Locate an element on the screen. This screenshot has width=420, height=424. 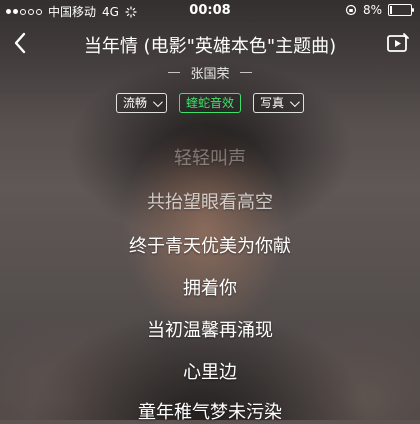
quality-dropdown: 流畅 is located at coordinates (141, 103).